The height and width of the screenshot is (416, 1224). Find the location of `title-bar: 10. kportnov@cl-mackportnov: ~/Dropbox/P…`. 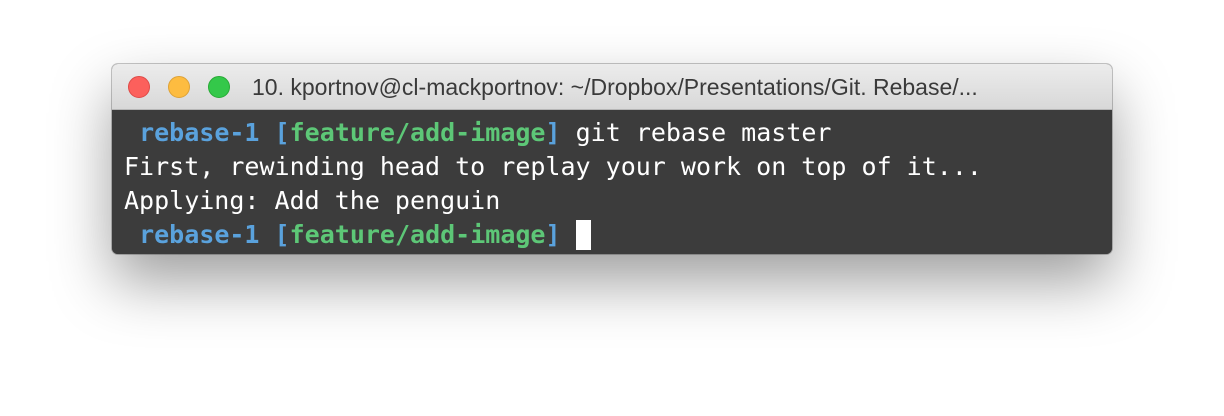

title-bar: 10. kportnov@cl-mackportnov: ~/Dropbox/P… is located at coordinates (612, 87).